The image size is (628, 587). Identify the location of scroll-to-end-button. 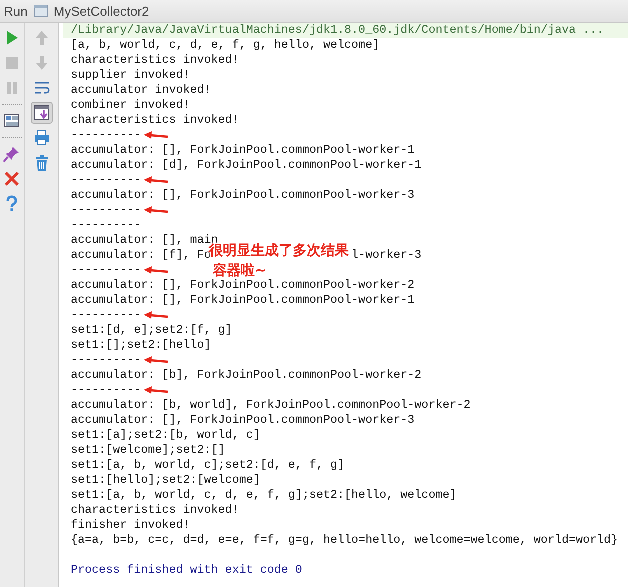
(41, 113).